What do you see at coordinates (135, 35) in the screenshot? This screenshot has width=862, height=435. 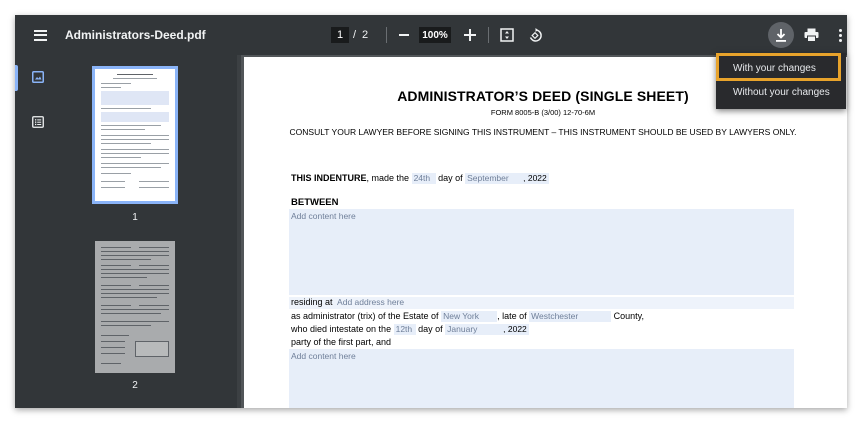 I see `document-title: Administrators-Deed.pdf` at bounding box center [135, 35].